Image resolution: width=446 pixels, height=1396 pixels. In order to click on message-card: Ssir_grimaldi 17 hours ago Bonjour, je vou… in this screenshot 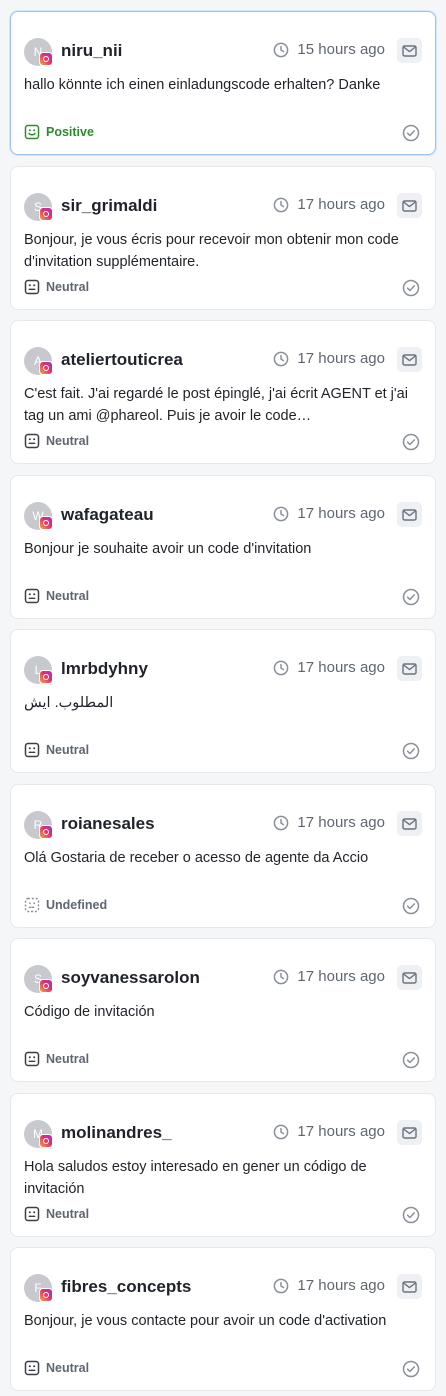, I will do `click(223, 238)`.